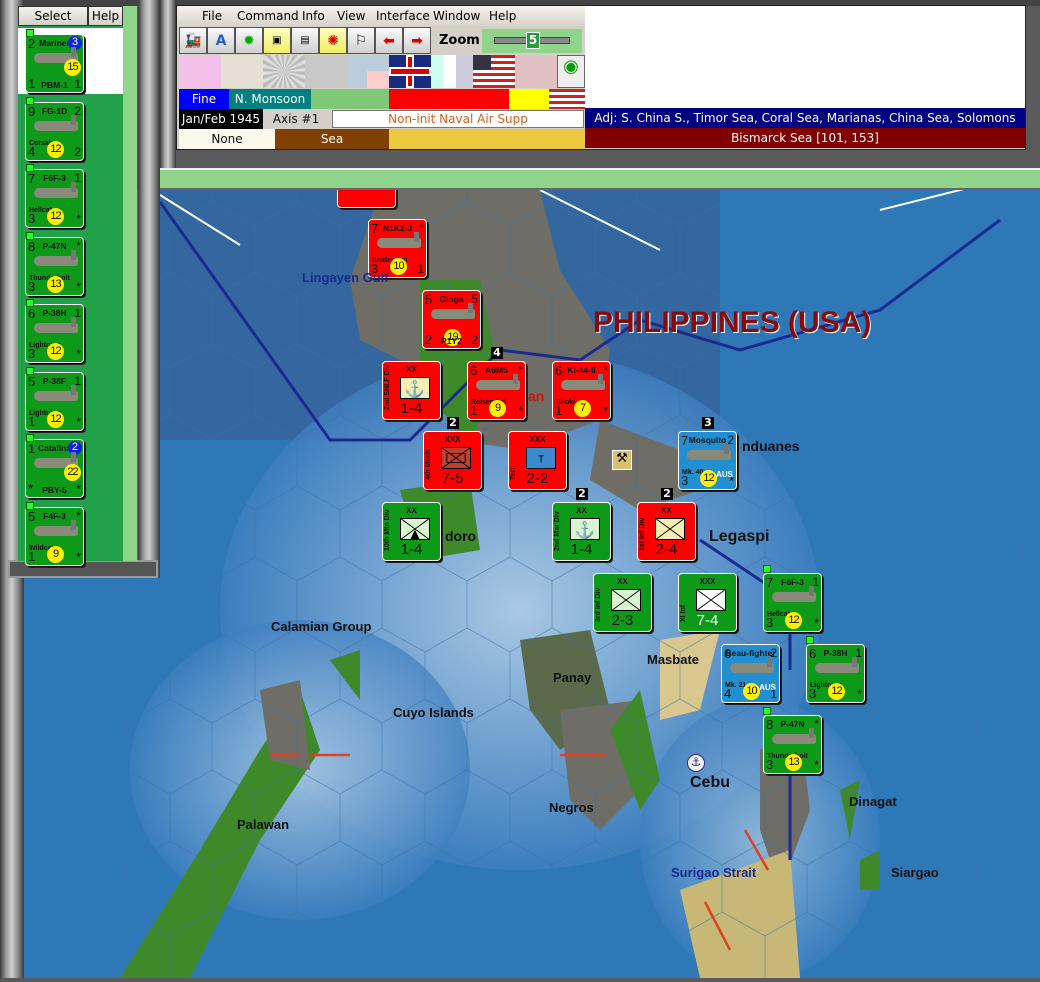  Describe the element at coordinates (326, 71) in the screenshot. I see `flag-blank` at that location.